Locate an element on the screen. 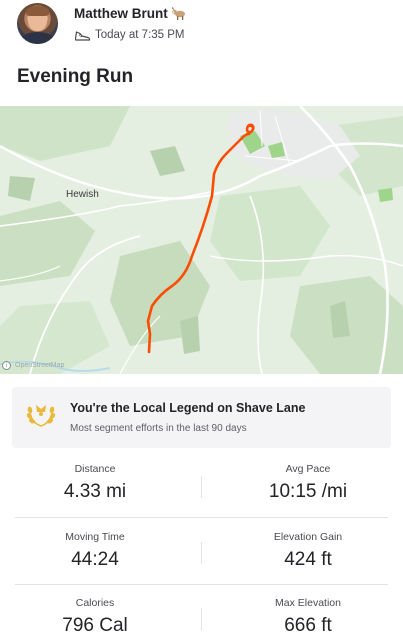 Image resolution: width=403 pixels, height=640 pixels. stat-avg-pace: Avg Pace 10:15 /mi is located at coordinates (308, 476).